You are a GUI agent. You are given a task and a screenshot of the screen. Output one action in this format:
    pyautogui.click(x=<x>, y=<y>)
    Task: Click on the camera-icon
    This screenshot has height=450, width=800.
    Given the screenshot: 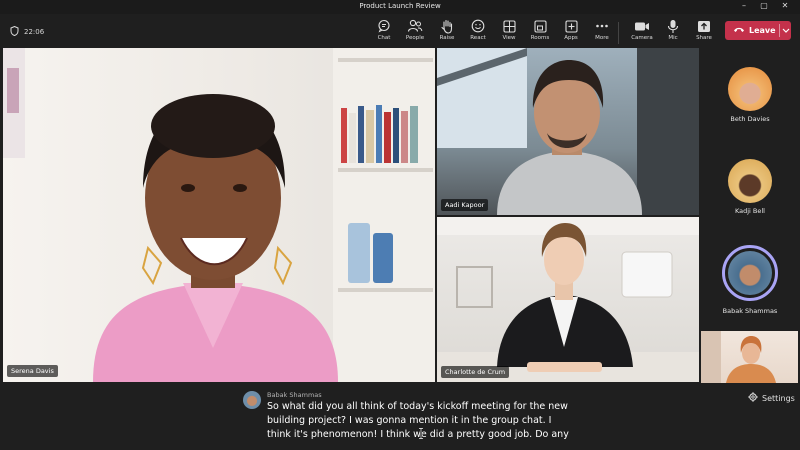 What is the action you would take?
    pyautogui.click(x=642, y=26)
    